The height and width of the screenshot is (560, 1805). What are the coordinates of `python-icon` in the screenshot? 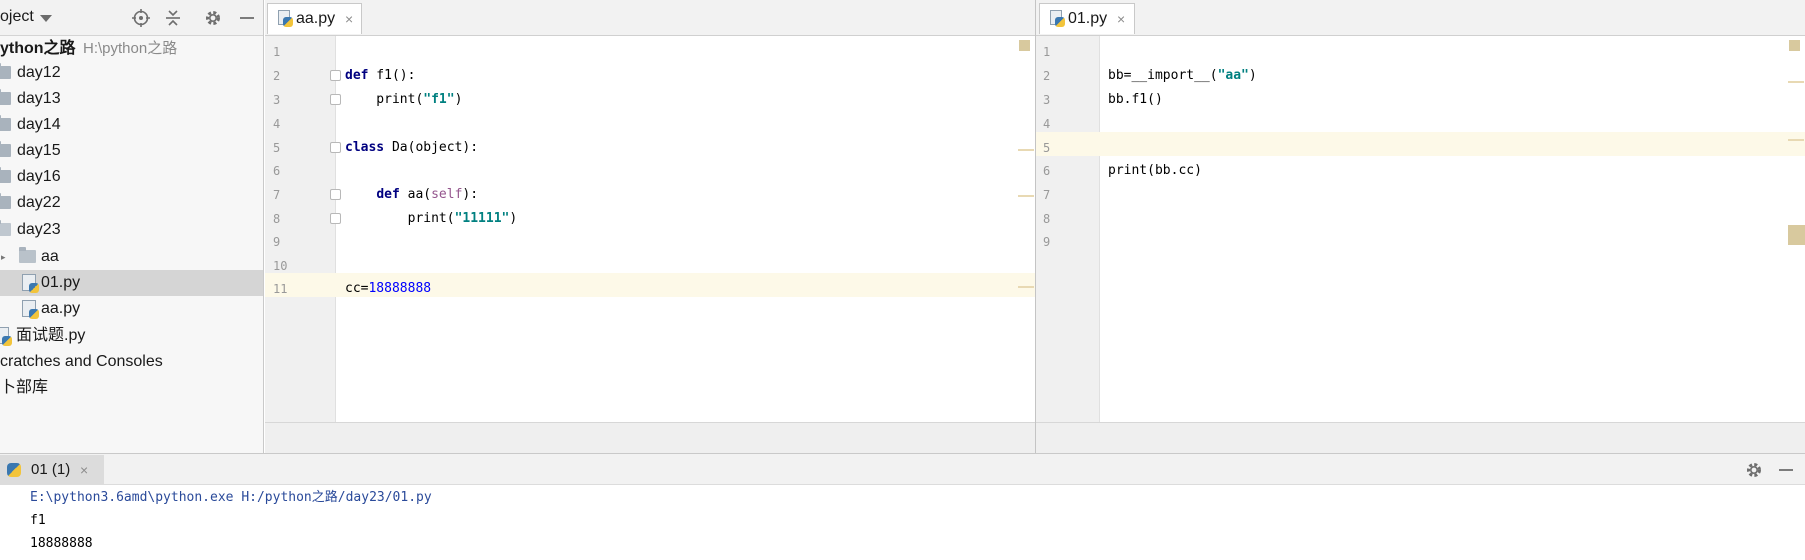 It's located at (14, 470).